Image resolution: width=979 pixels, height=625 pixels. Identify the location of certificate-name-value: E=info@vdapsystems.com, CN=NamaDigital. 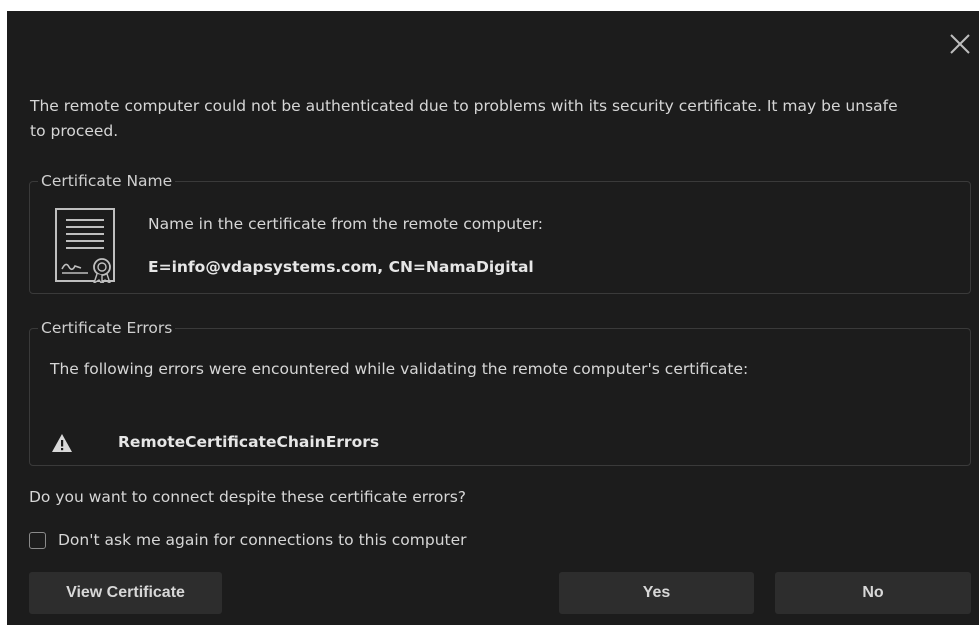
(341, 267).